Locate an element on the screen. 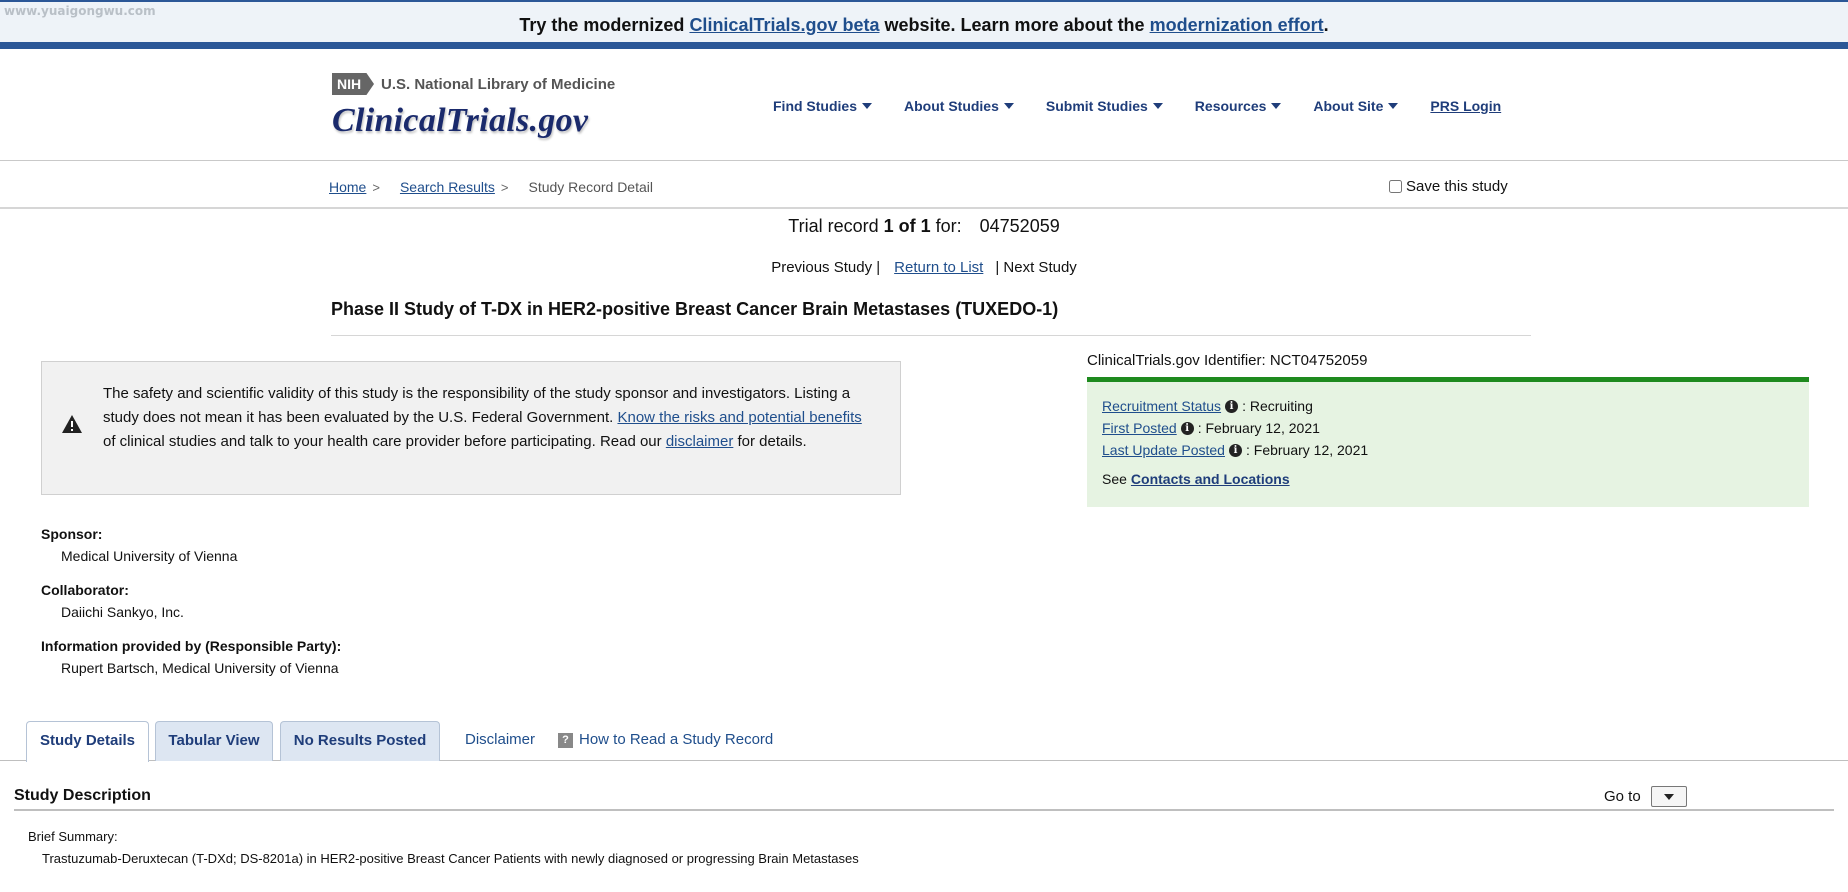  first-posted-row: First Posted i : February 12, 2021 is located at coordinates (1211, 428).